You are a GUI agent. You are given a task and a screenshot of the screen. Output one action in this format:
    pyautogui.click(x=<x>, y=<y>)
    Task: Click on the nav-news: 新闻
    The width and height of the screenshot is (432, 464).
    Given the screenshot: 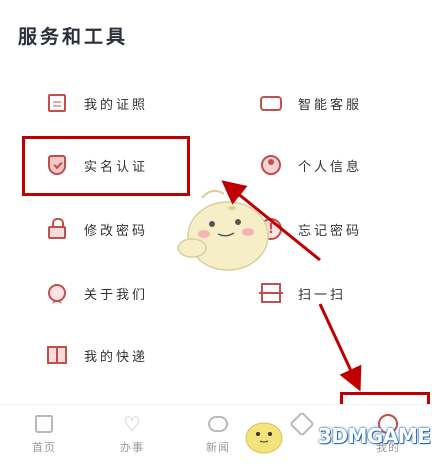 What is the action you would take?
    pyautogui.click(x=218, y=434)
    